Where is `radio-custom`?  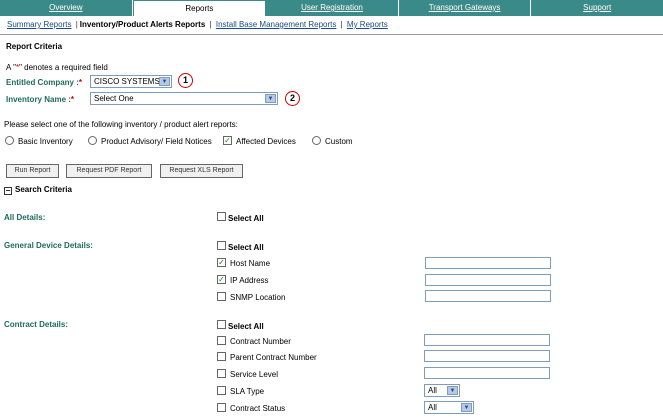
radio-custom is located at coordinates (316, 140).